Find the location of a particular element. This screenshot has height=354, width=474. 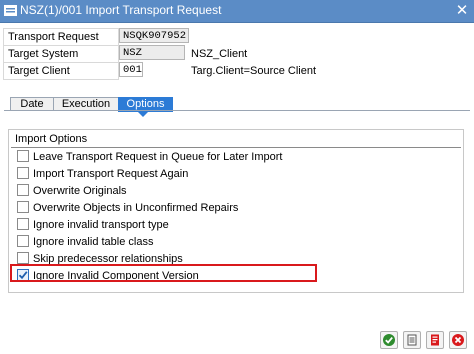

option-label: Ignore invalid table class is located at coordinates (93, 242).